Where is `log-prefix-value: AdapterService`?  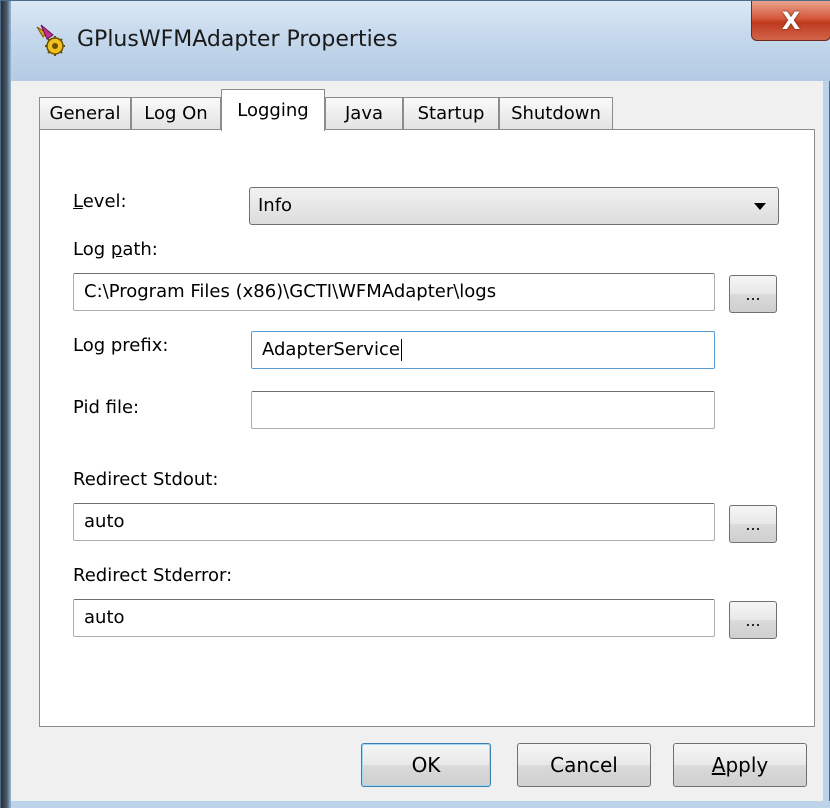
log-prefix-value: AdapterService is located at coordinates (331, 349).